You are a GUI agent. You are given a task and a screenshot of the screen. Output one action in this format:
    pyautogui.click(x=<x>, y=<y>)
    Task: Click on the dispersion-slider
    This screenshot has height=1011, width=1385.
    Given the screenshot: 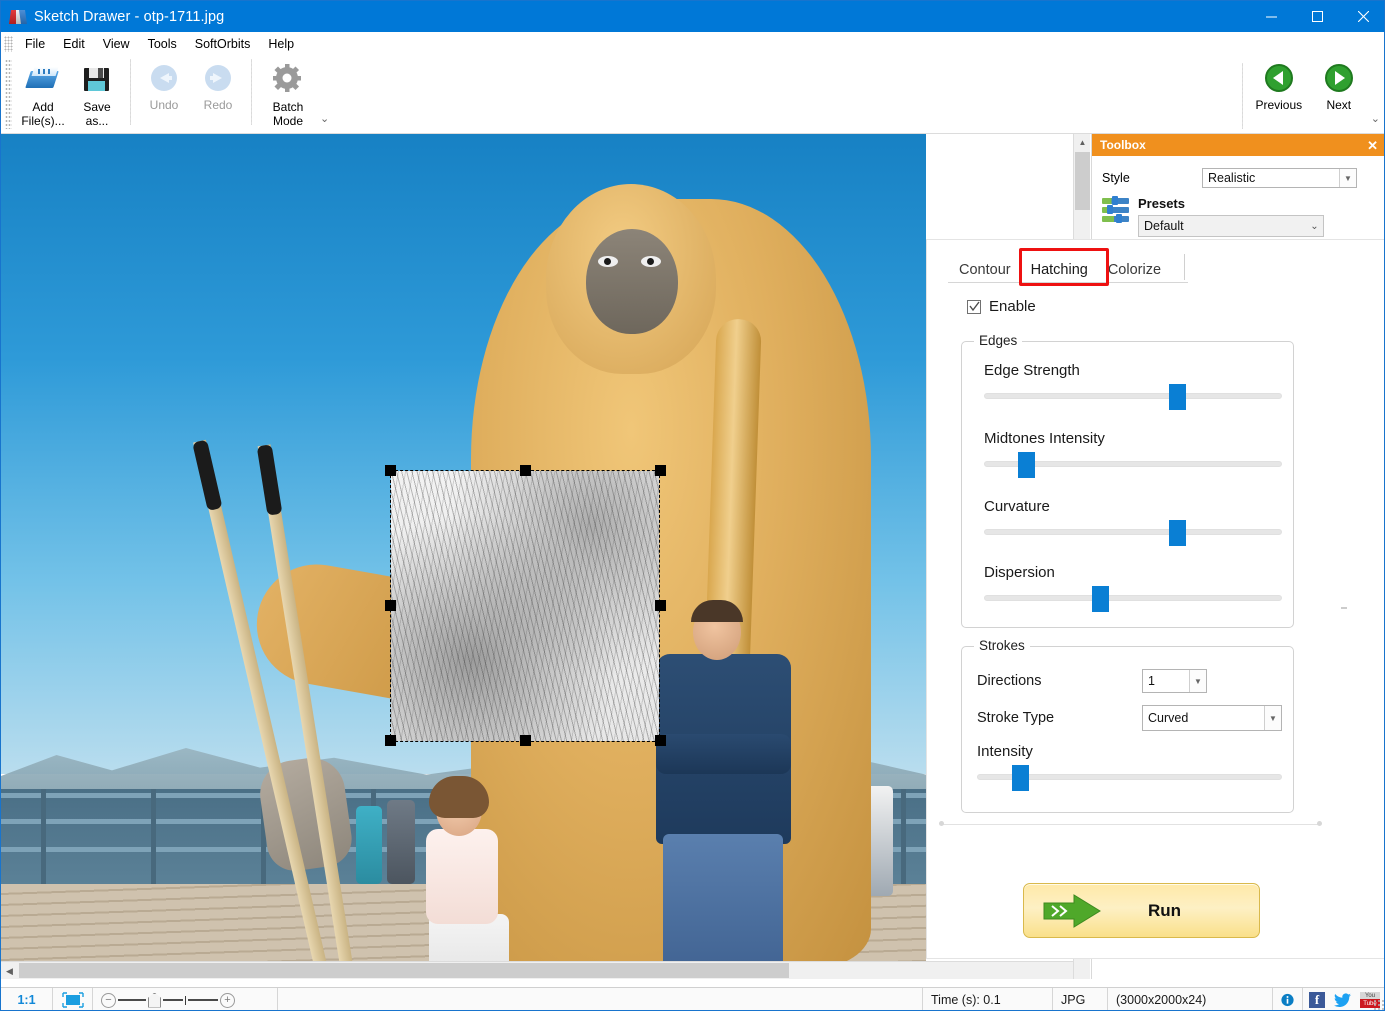 What is the action you would take?
    pyautogui.click(x=1133, y=599)
    